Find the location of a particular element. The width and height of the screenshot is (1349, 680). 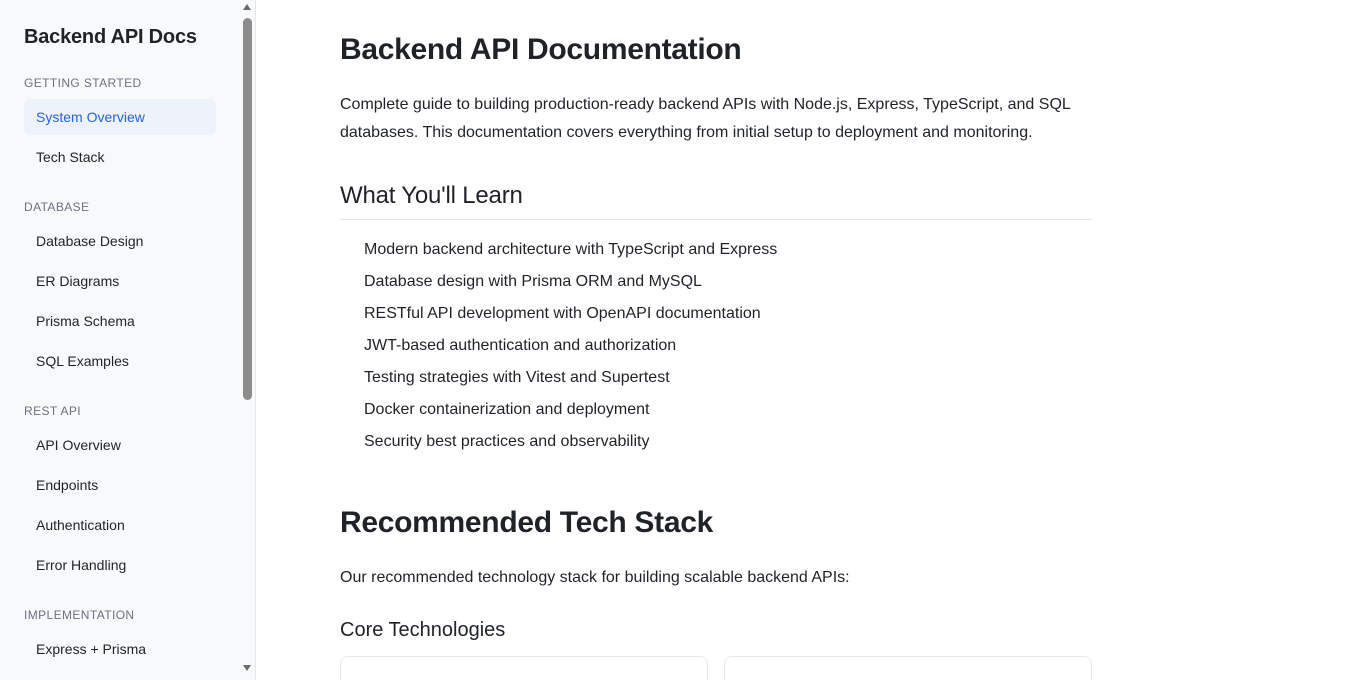

learn-heading: What You'll Learn is located at coordinates (431, 195).